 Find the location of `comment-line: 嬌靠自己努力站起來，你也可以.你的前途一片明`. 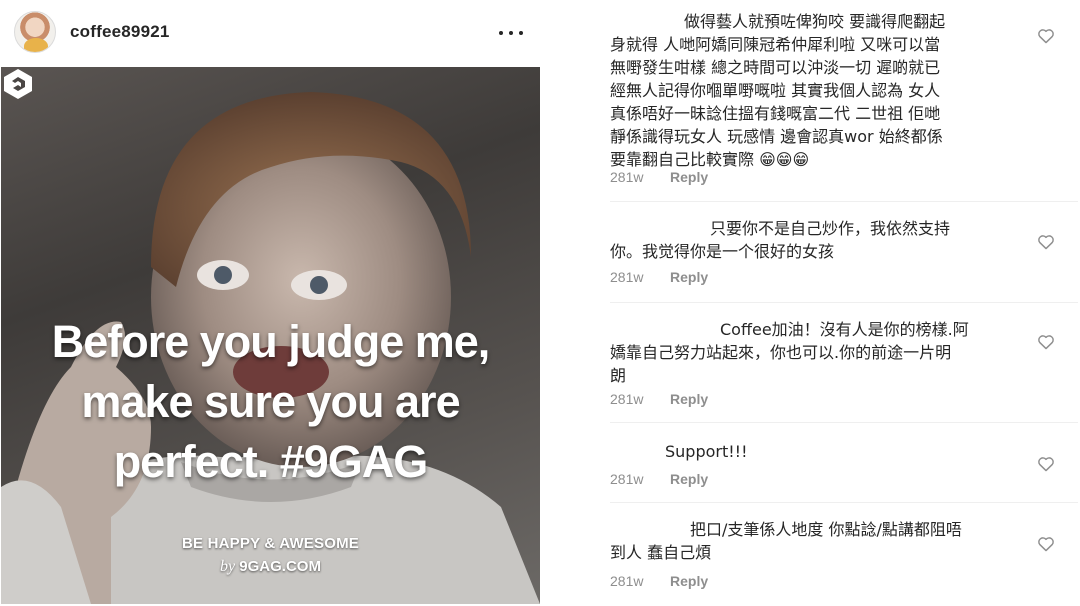

comment-line: 嬌靠自己努力站起來，你也可以.你的前途一片明 is located at coordinates (781, 352).